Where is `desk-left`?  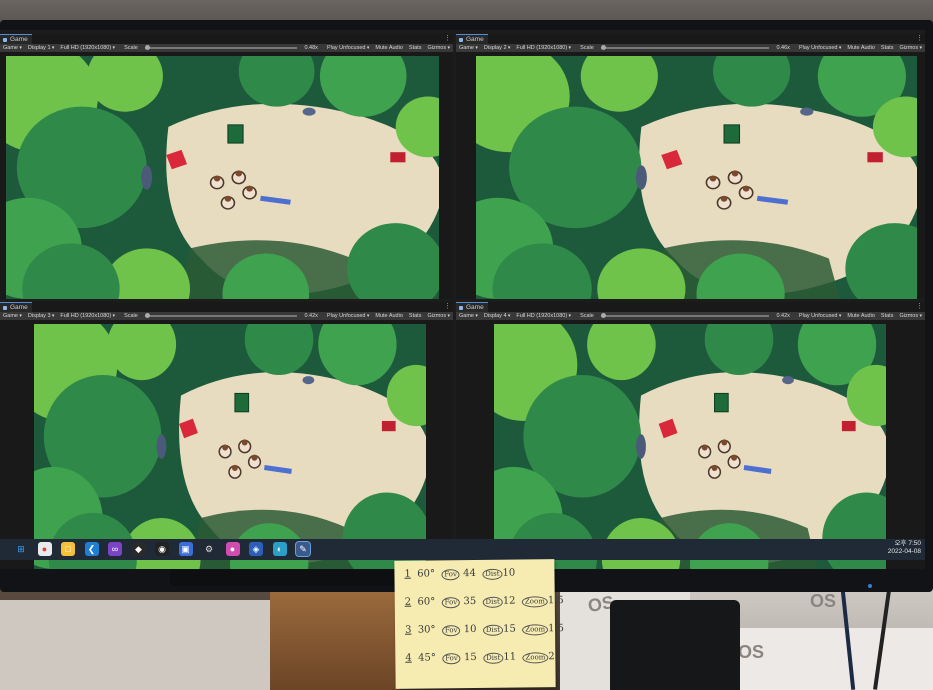
desk-left is located at coordinates (135, 645).